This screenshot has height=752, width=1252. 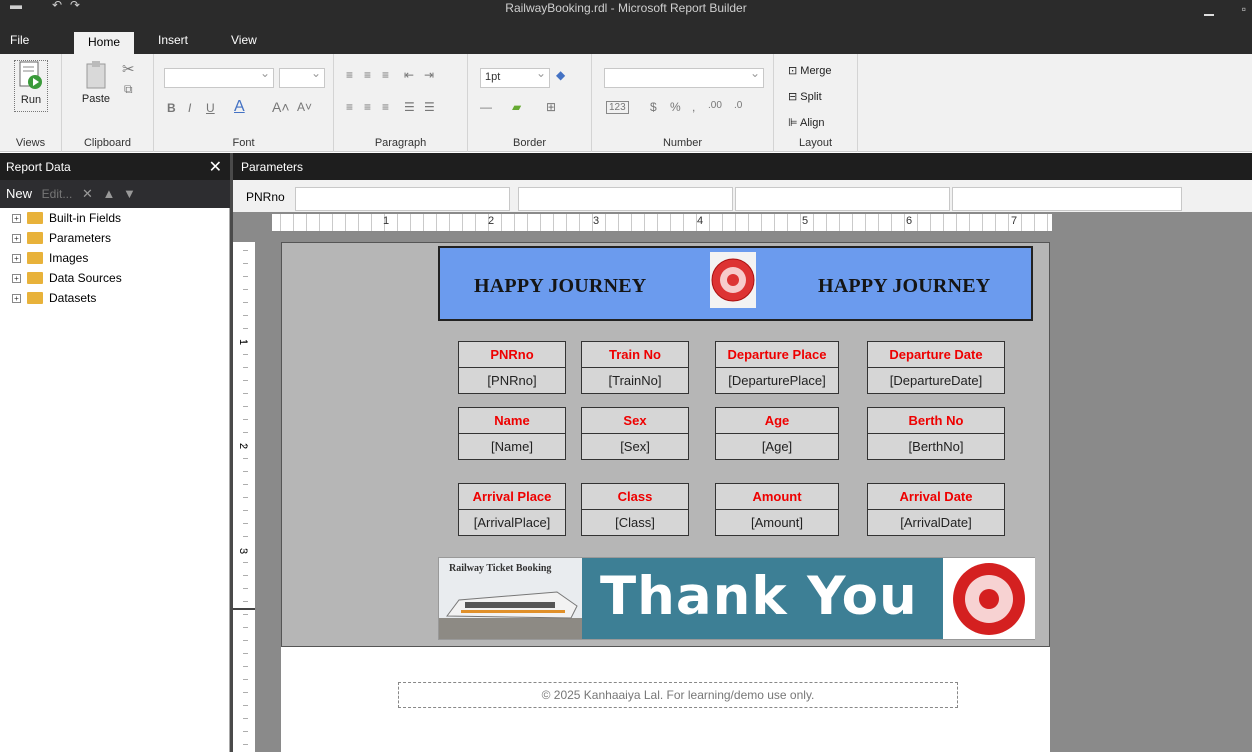 I want to click on tree-item-datasets: + Datasets, so click(x=54, y=298).